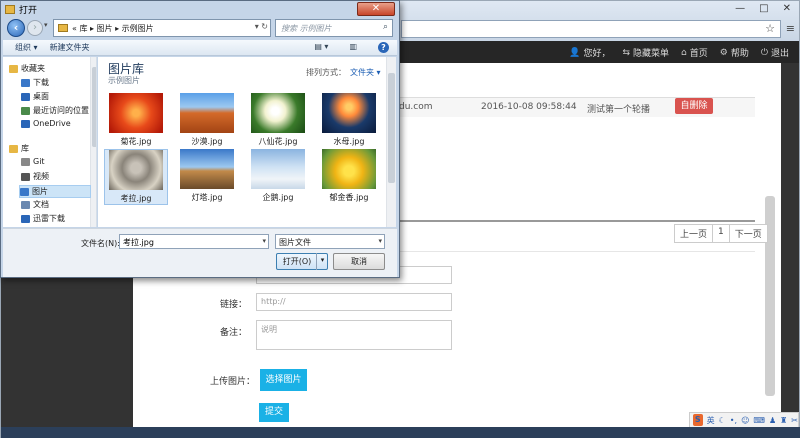  What do you see at coordinates (70, 47) in the screenshot?
I see `new-folder-button: 新建文件夹` at bounding box center [70, 47].